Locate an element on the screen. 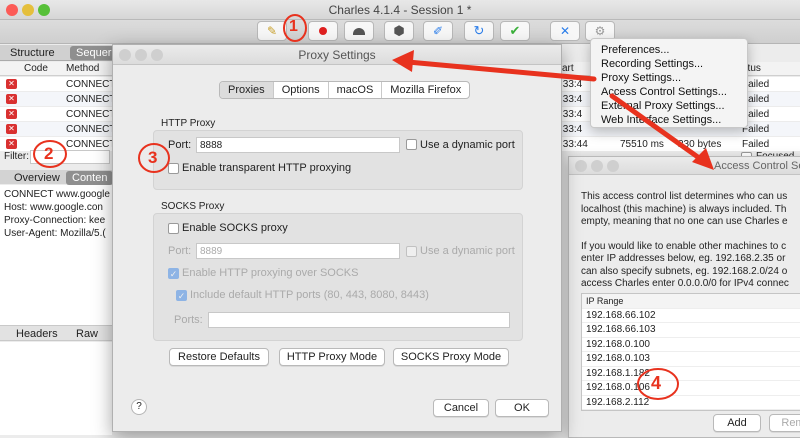 Image resolution: width=800 pixels, height=438 pixels. http-port-input is located at coordinates (298, 145).